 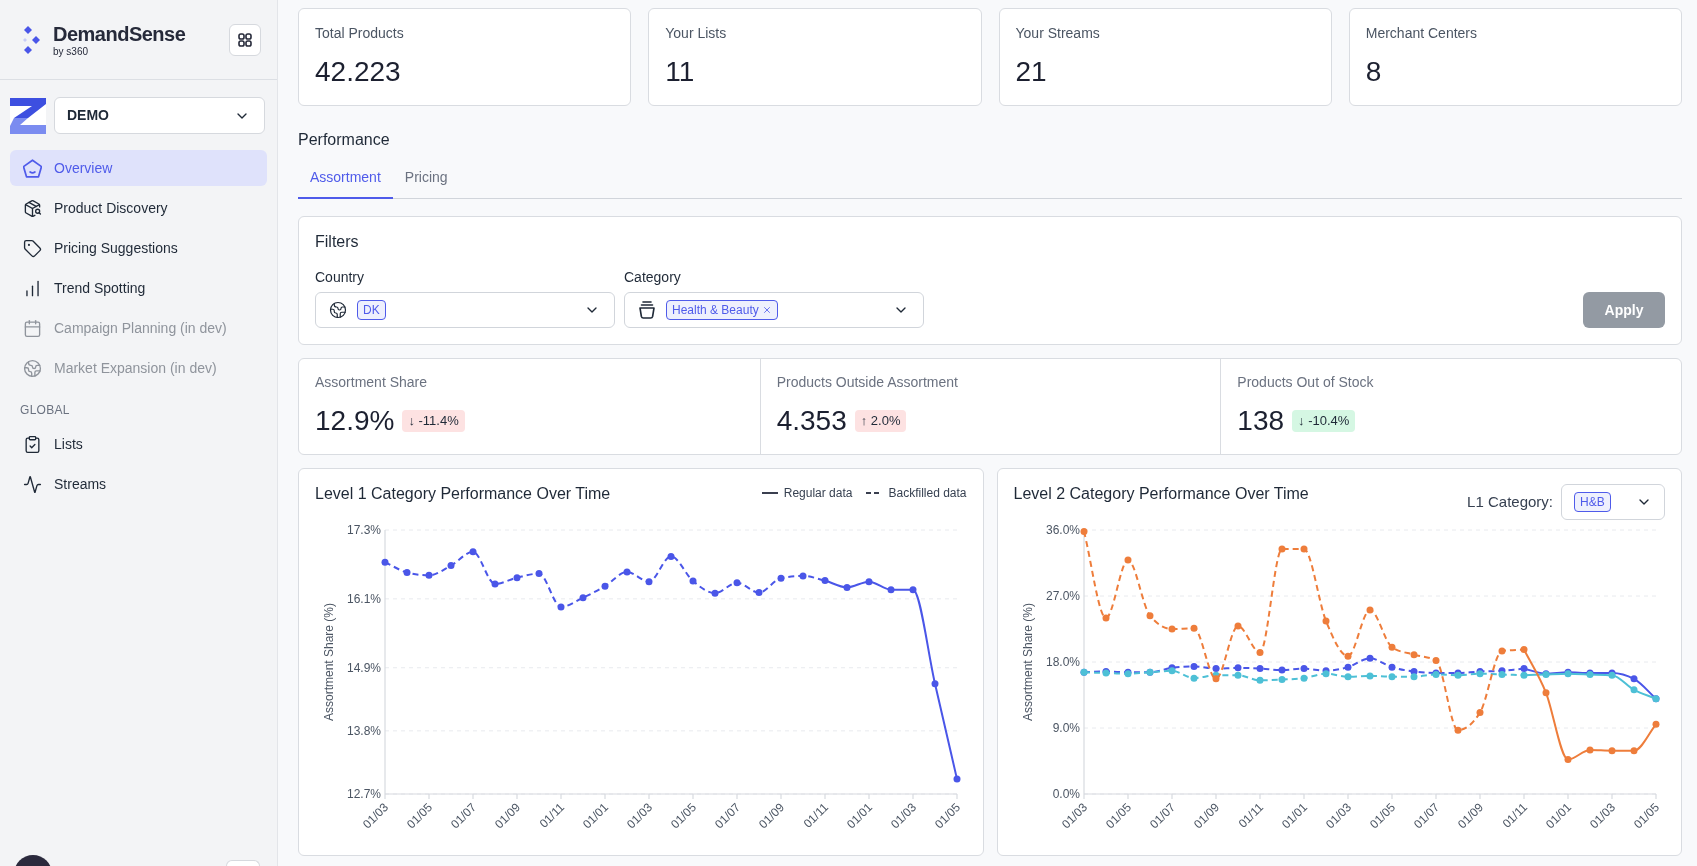 What do you see at coordinates (32, 208) in the screenshot?
I see `package-search-icon` at bounding box center [32, 208].